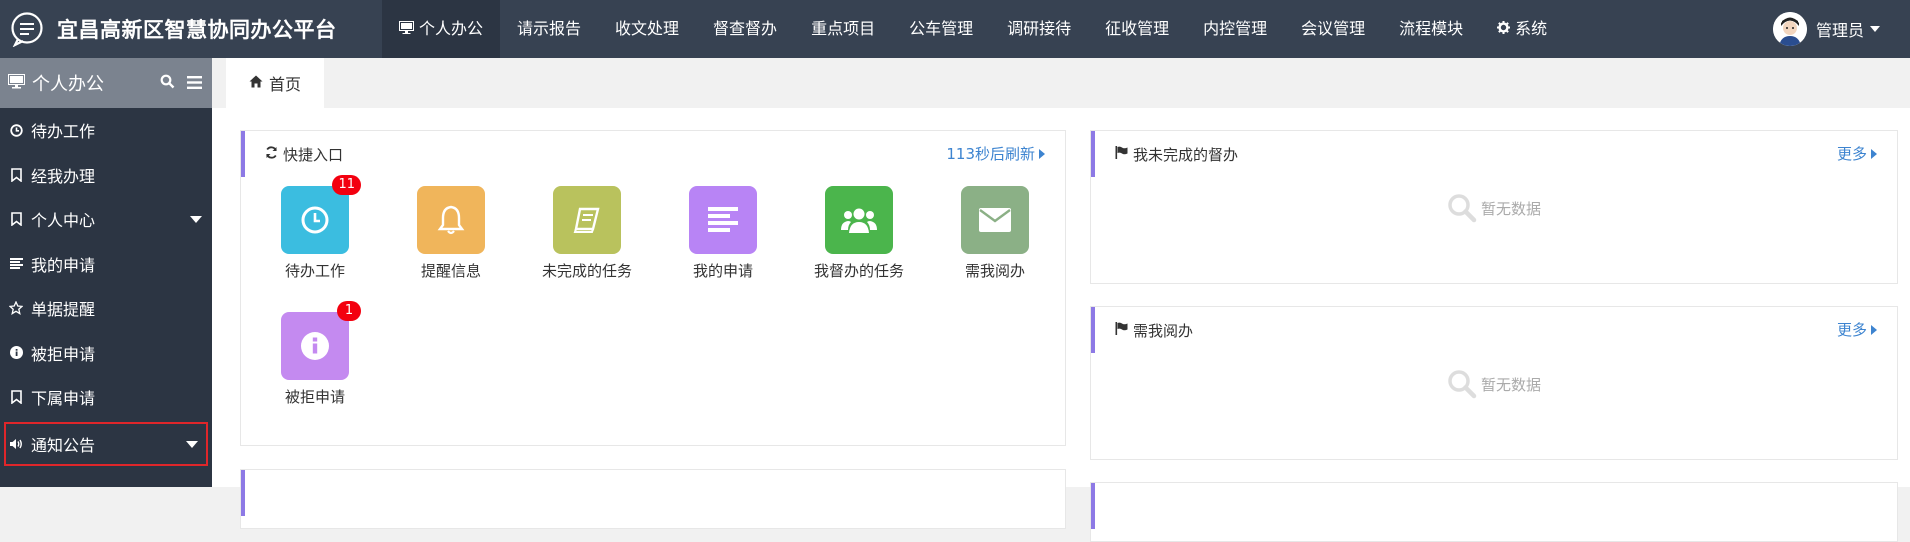 This screenshot has width=1910, height=542. I want to click on nav-label: 重点项目, so click(843, 28).